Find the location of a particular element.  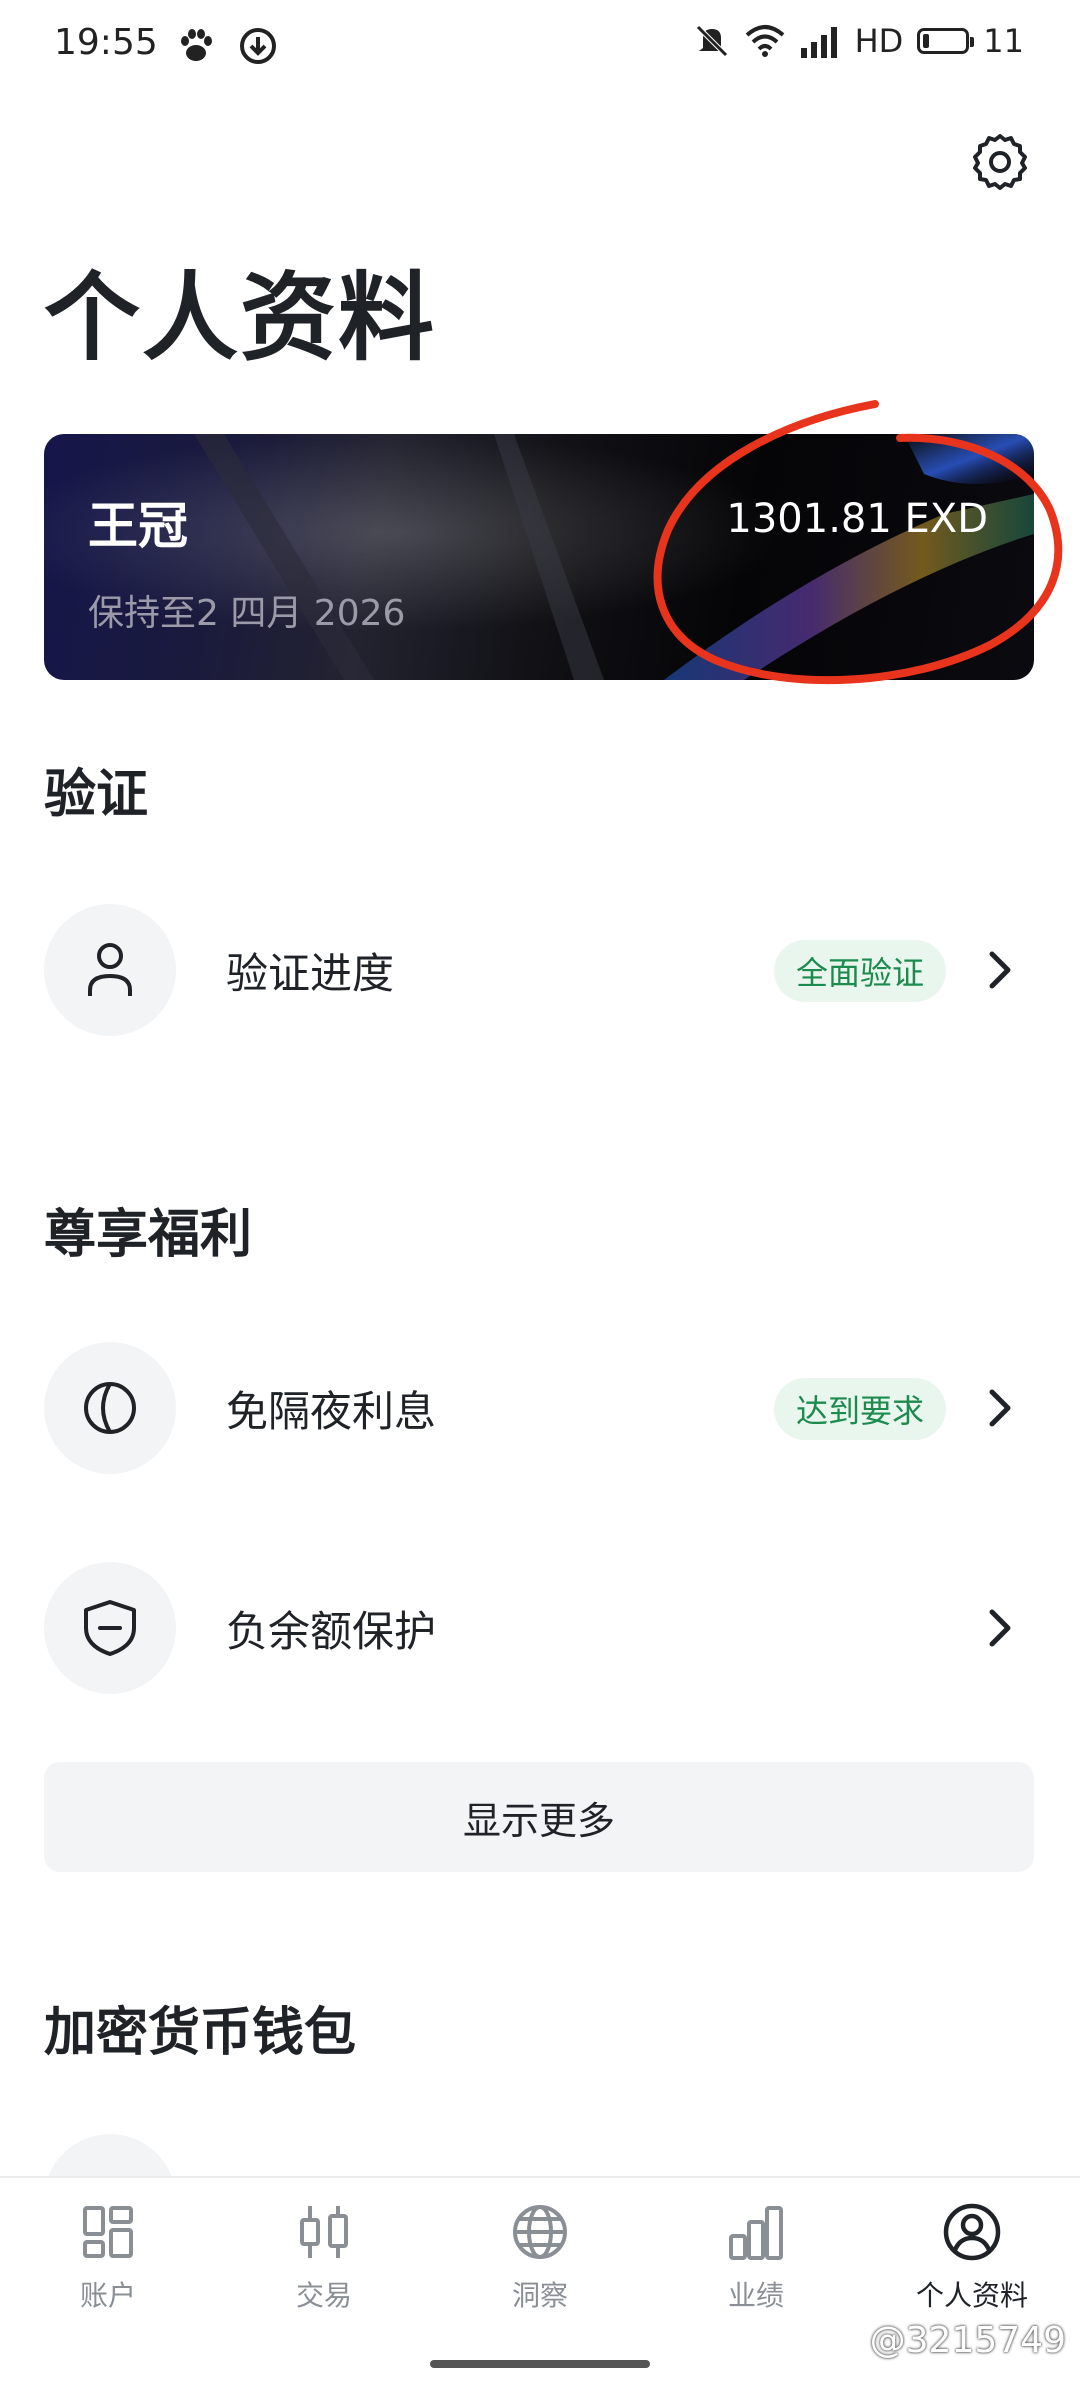

bar-chart-icon is located at coordinates (756, 2233).